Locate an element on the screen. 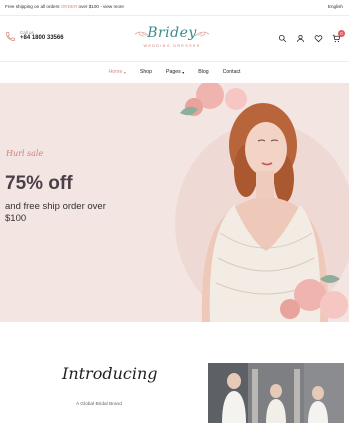  nav-item-home: Home ▾ is located at coordinates (117, 72).